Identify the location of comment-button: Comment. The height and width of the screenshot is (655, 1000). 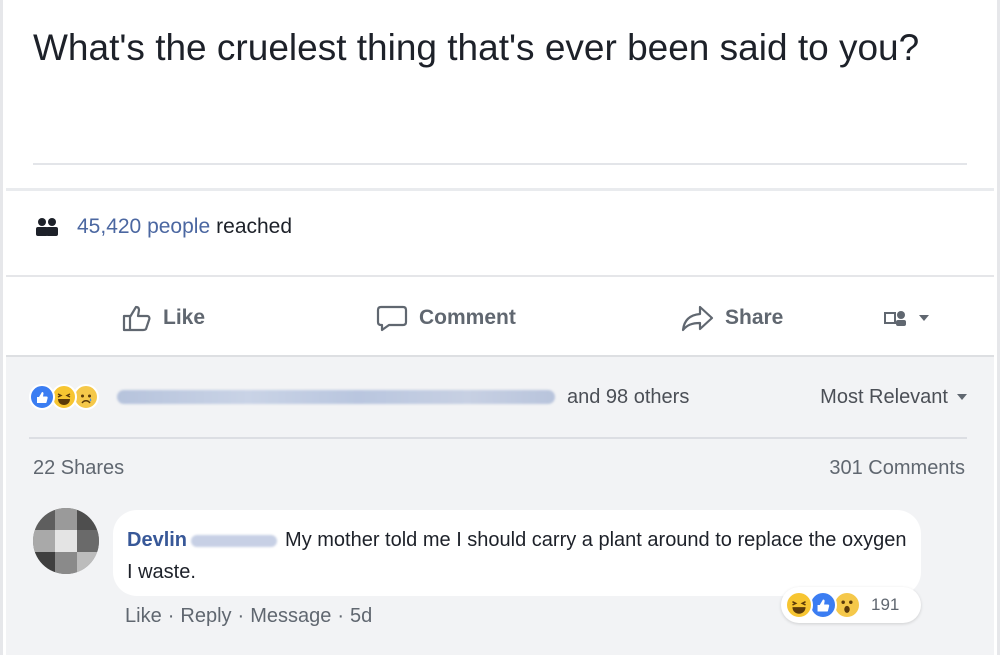
(445, 318).